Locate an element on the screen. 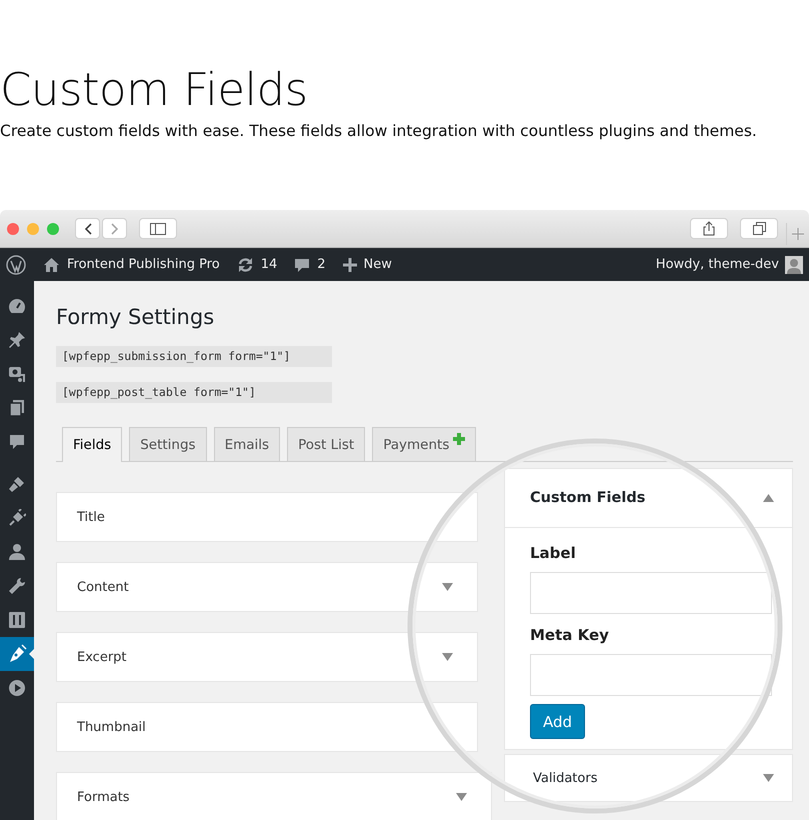 Image resolution: width=809 pixels, height=820 pixels. field-label: Excerpt is located at coordinates (102, 657).